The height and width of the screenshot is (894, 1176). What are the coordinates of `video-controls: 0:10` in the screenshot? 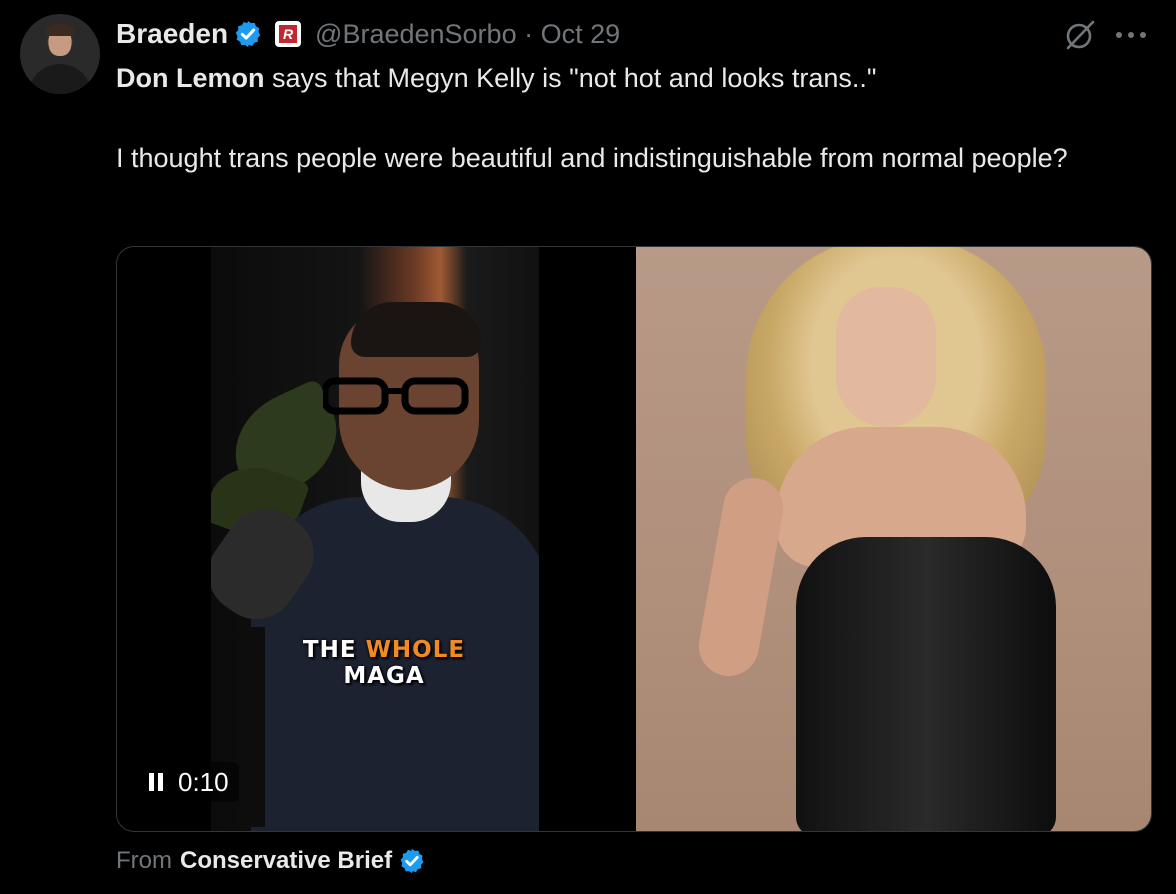 It's located at (188, 782).